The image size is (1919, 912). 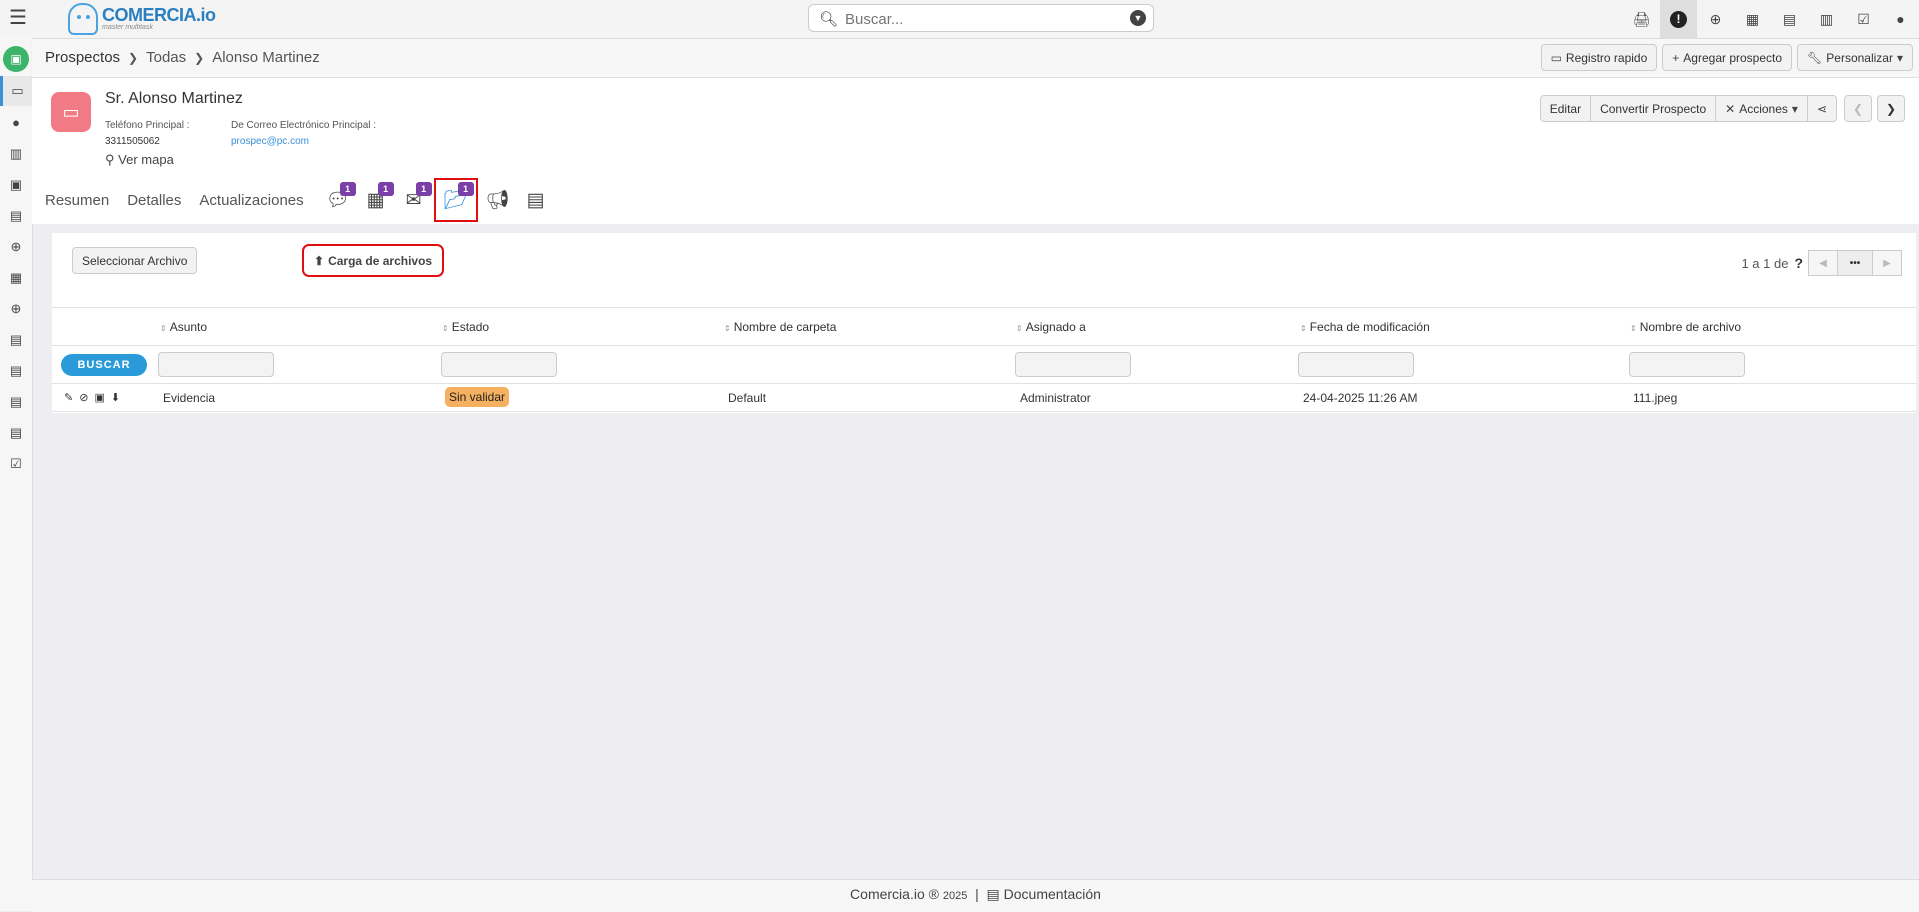 I want to click on footer-brand: Comercia.io ®, so click(x=894, y=894).